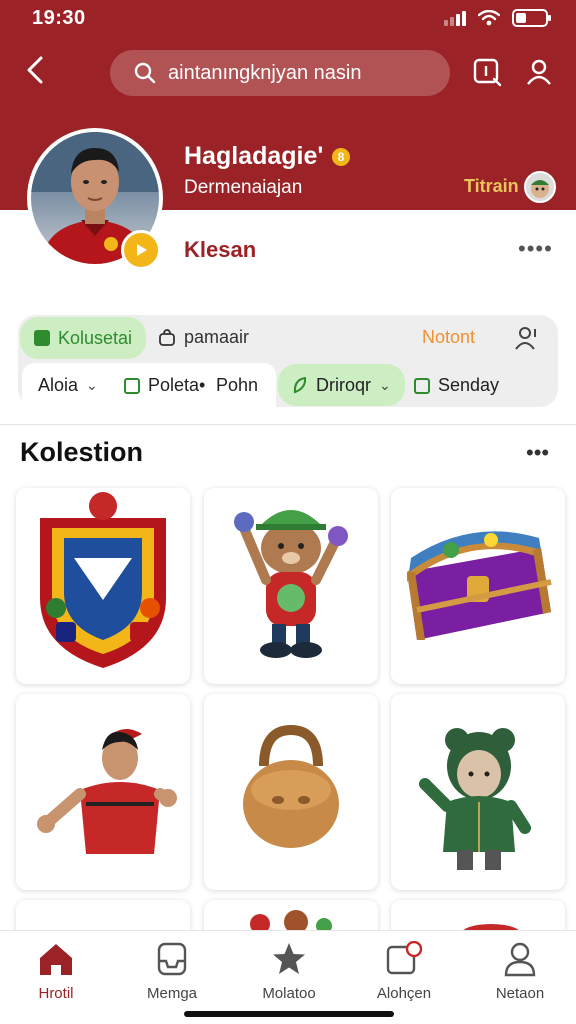  What do you see at coordinates (82, 452) in the screenshot?
I see `section-title: Kolestion` at bounding box center [82, 452].